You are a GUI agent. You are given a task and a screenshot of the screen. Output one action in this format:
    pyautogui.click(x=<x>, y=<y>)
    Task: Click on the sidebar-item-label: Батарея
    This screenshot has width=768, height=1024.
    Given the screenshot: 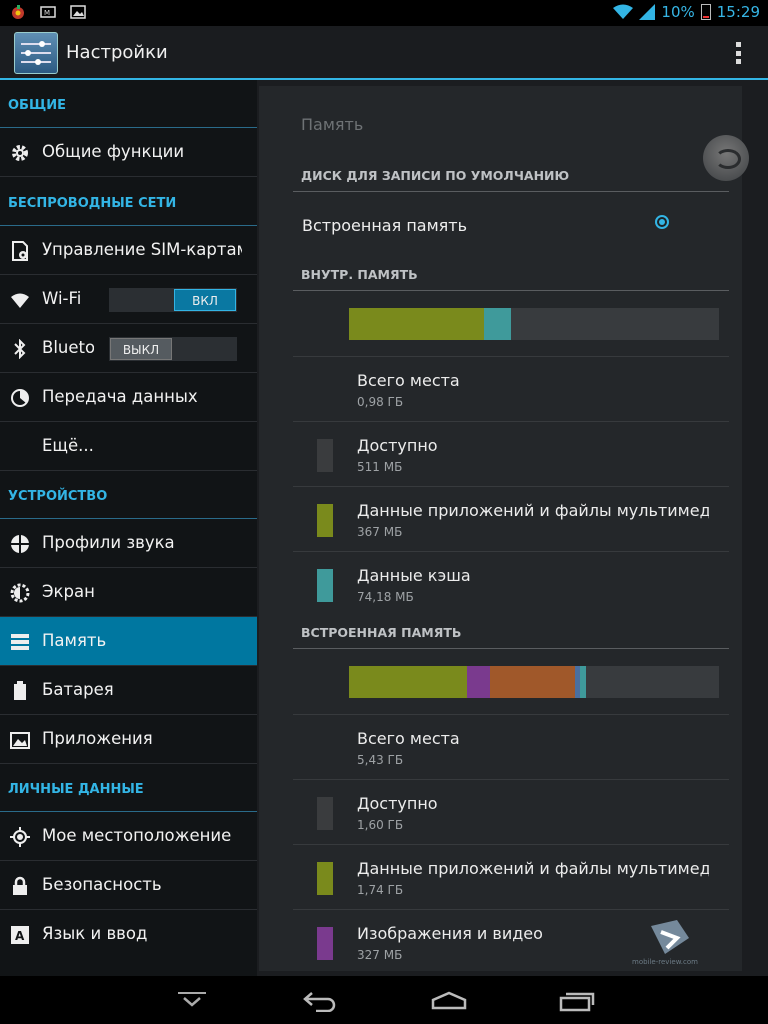 What is the action you would take?
    pyautogui.click(x=78, y=689)
    